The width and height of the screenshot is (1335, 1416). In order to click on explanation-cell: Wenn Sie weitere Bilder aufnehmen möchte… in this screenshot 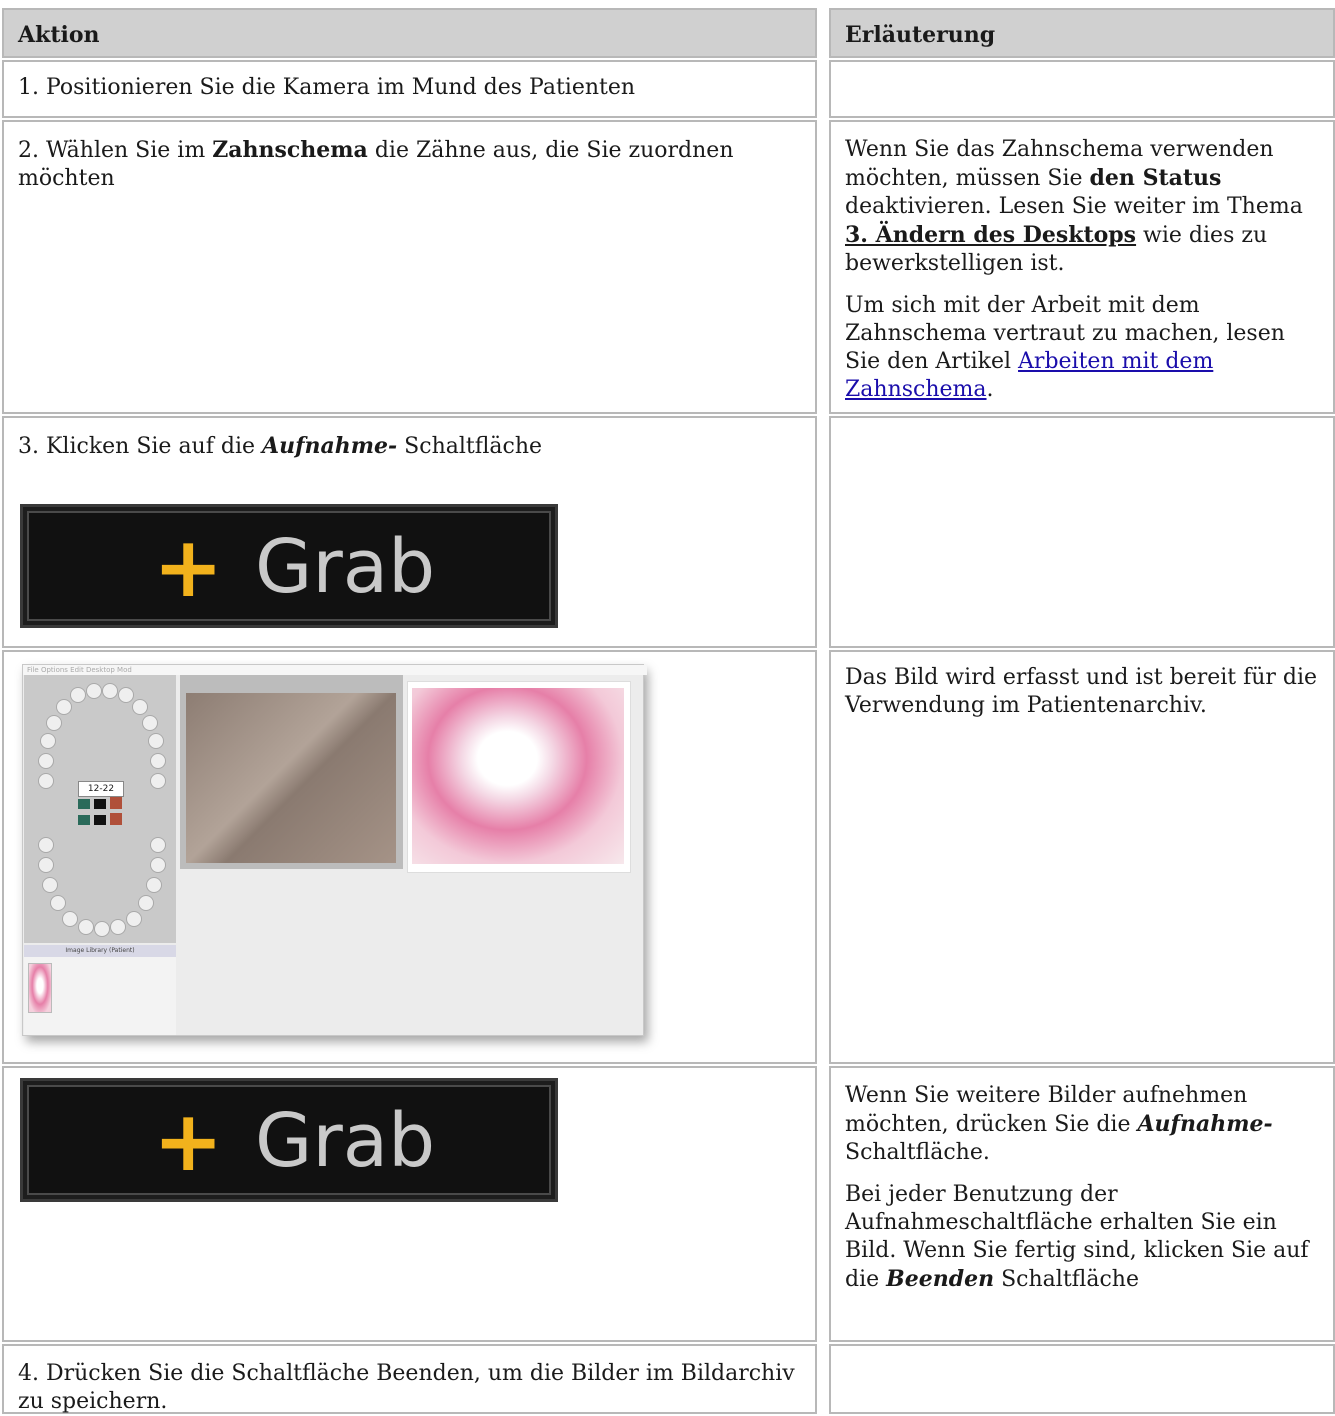, I will do `click(1082, 1204)`.